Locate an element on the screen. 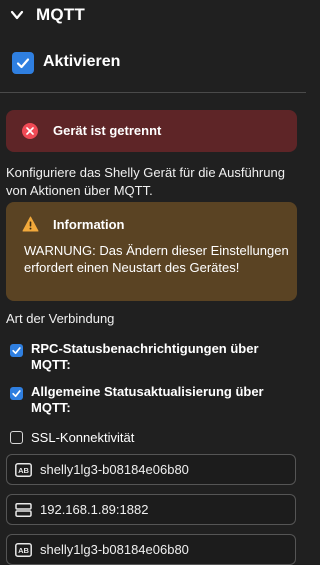  error-x-icon is located at coordinates (30, 131).